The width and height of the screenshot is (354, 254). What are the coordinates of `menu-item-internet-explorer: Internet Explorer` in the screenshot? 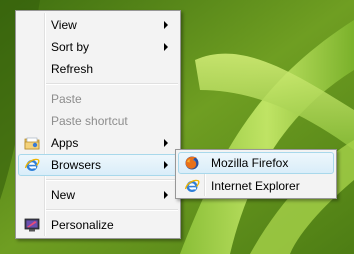 It's located at (256, 186).